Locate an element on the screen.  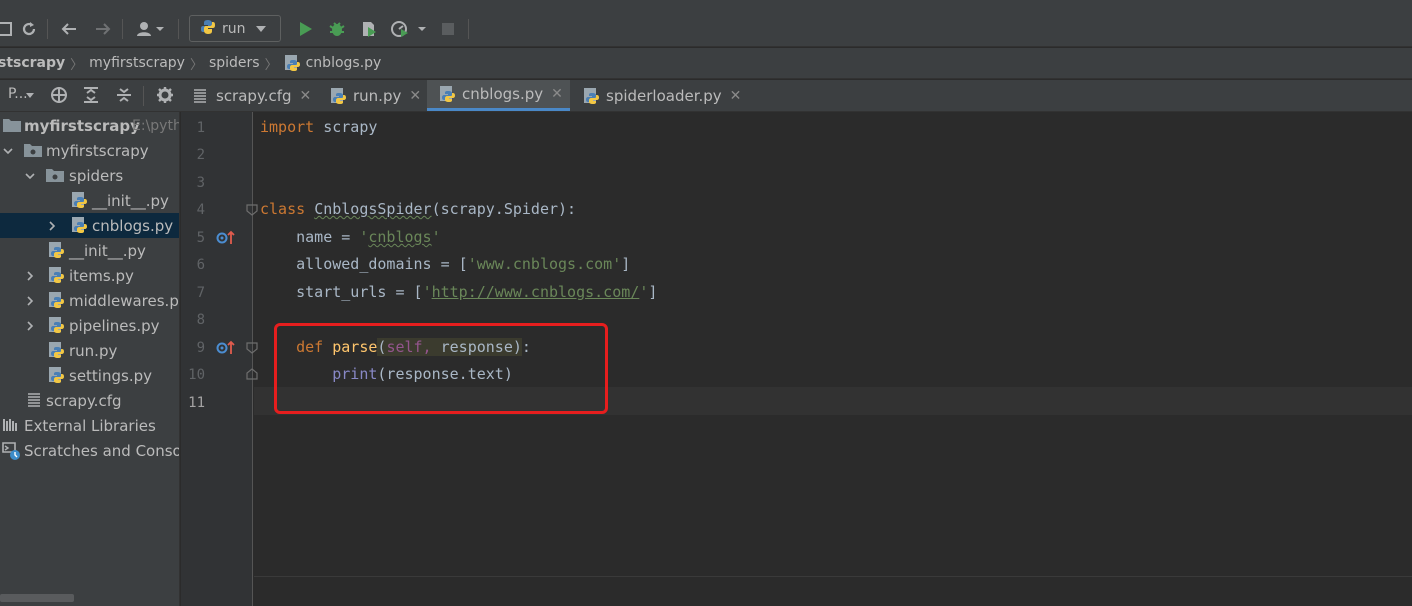
tree-item-items: items.py is located at coordinates (89, 275).